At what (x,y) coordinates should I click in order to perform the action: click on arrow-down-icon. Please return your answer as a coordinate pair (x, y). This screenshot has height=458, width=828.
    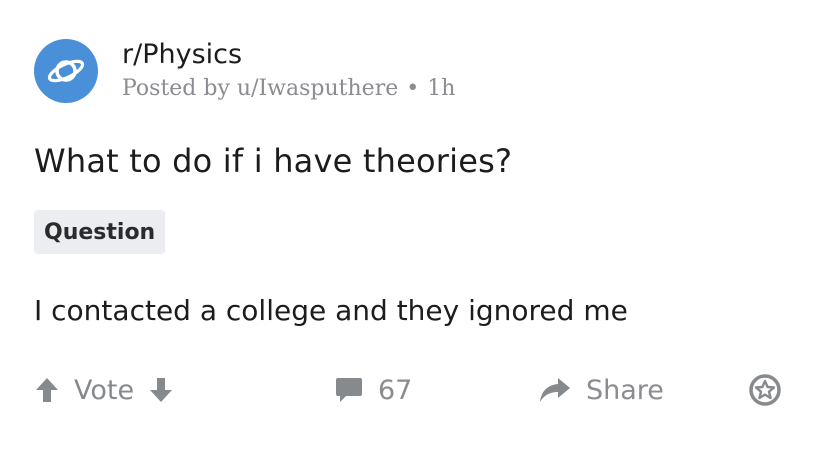
    Looking at the image, I should click on (161, 390).